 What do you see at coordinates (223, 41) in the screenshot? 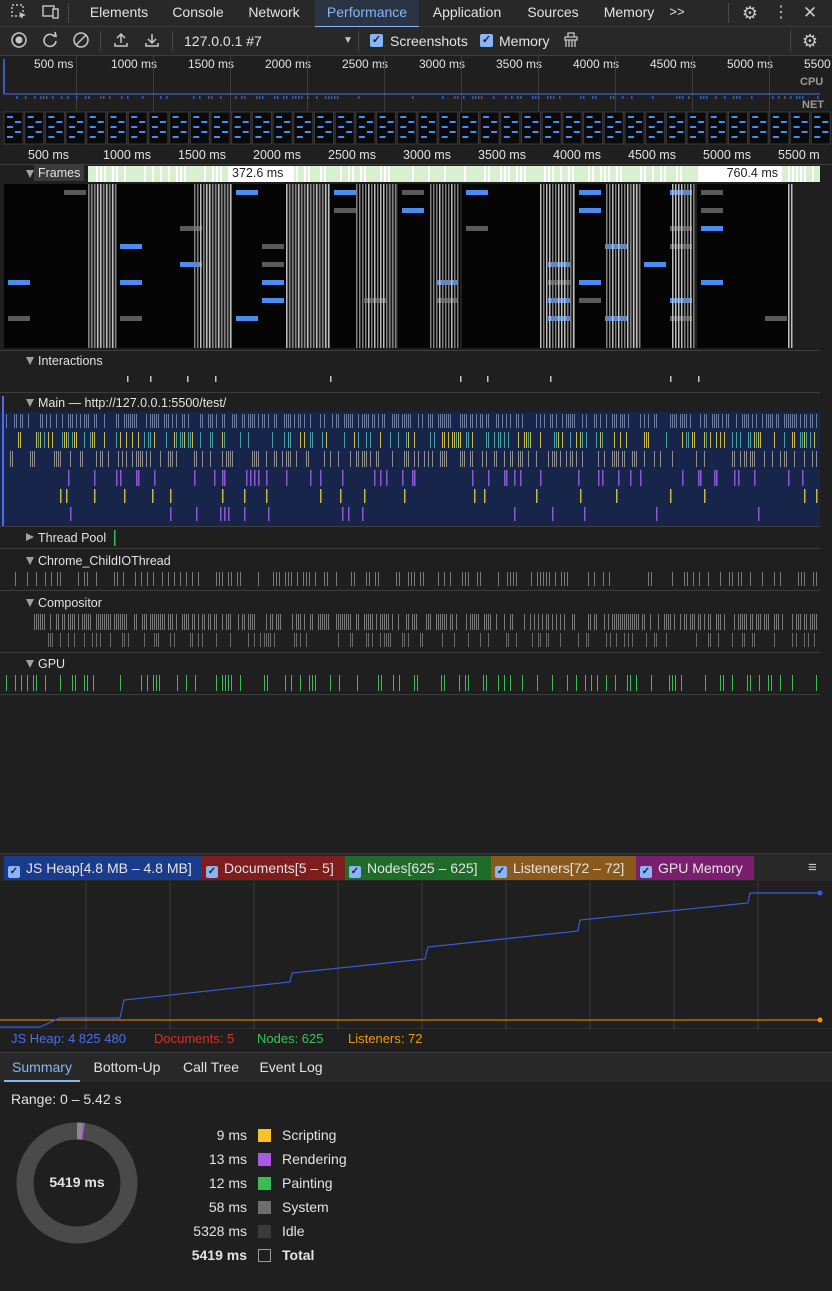
I see `recording-select: 127.0.0.1 #7` at bounding box center [223, 41].